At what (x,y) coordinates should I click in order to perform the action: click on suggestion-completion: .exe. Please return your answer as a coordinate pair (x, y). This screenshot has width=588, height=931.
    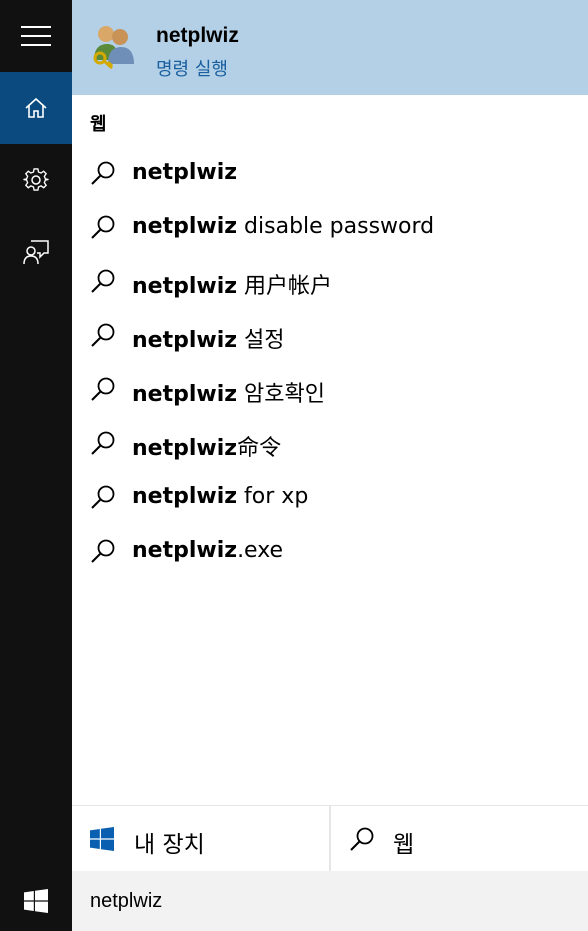
    Looking at the image, I should click on (260, 550).